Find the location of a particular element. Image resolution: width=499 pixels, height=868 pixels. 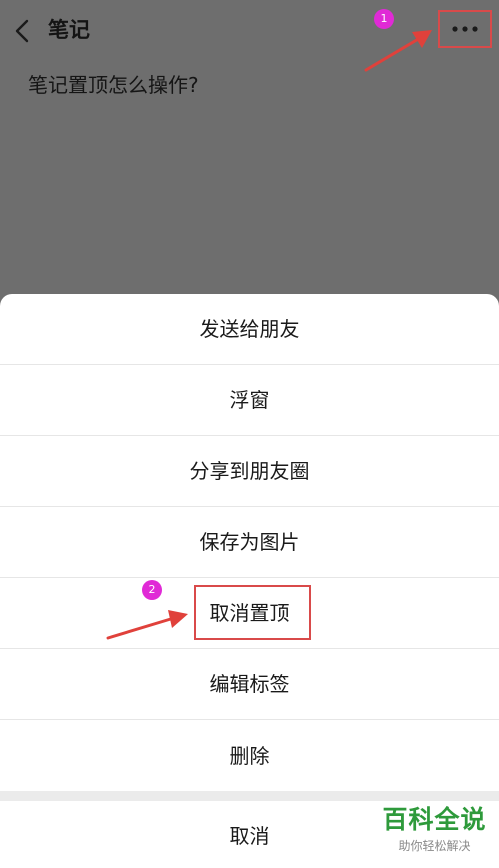

more-button is located at coordinates (465, 29).